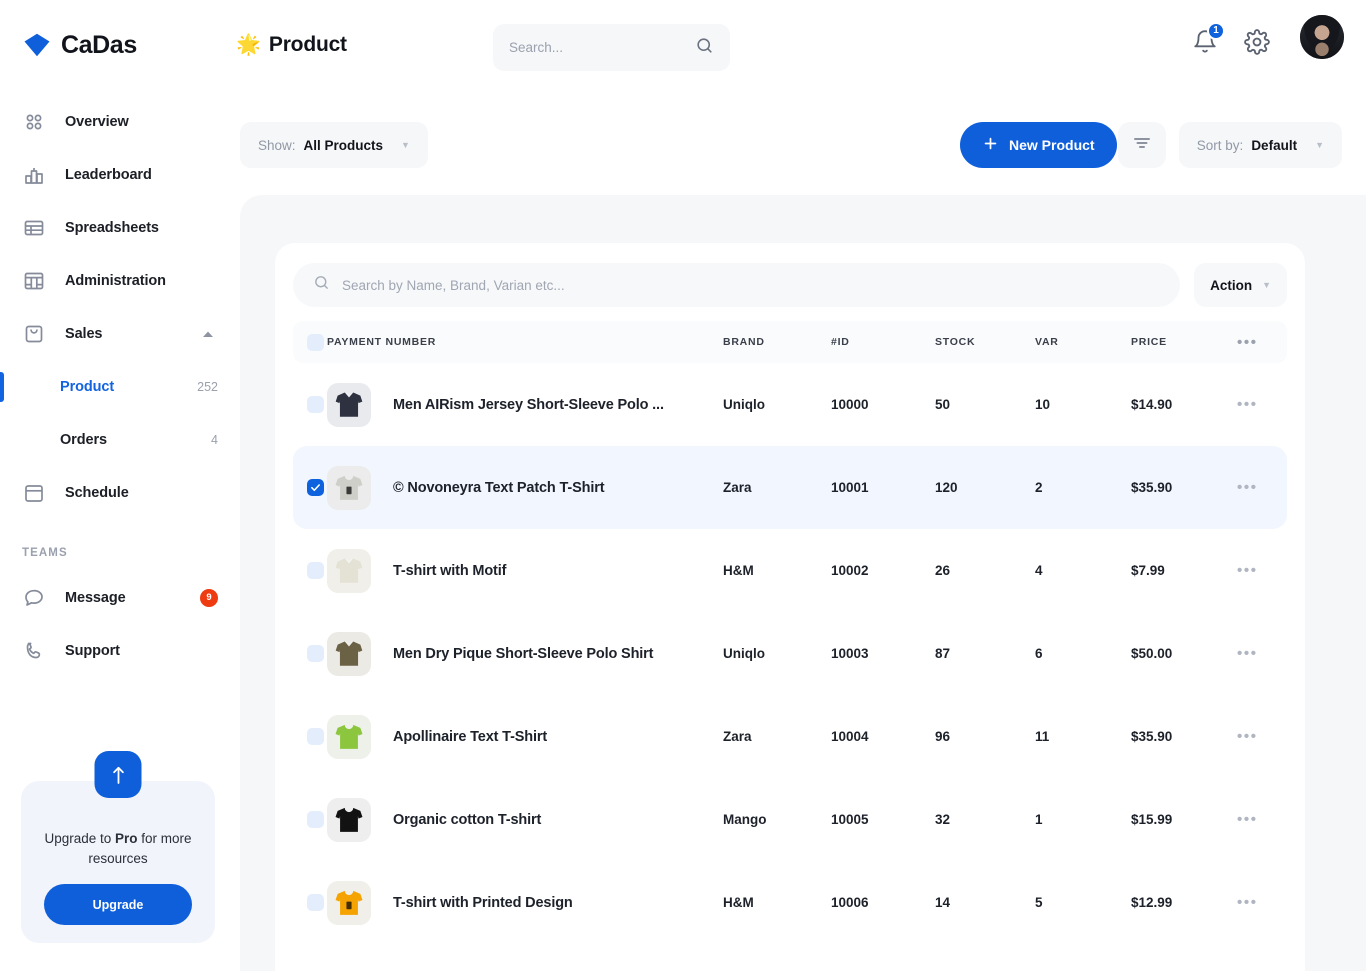 The height and width of the screenshot is (971, 1366). Describe the element at coordinates (1038, 145) in the screenshot. I see `new-product-button: New Product` at that location.